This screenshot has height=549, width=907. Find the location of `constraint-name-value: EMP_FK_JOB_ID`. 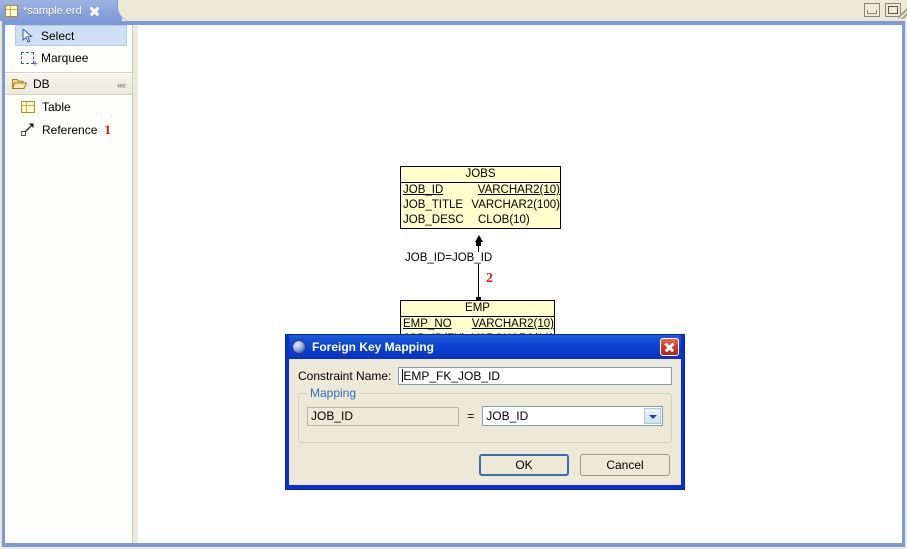

constraint-name-value: EMP_FK_JOB_ID is located at coordinates (452, 376).